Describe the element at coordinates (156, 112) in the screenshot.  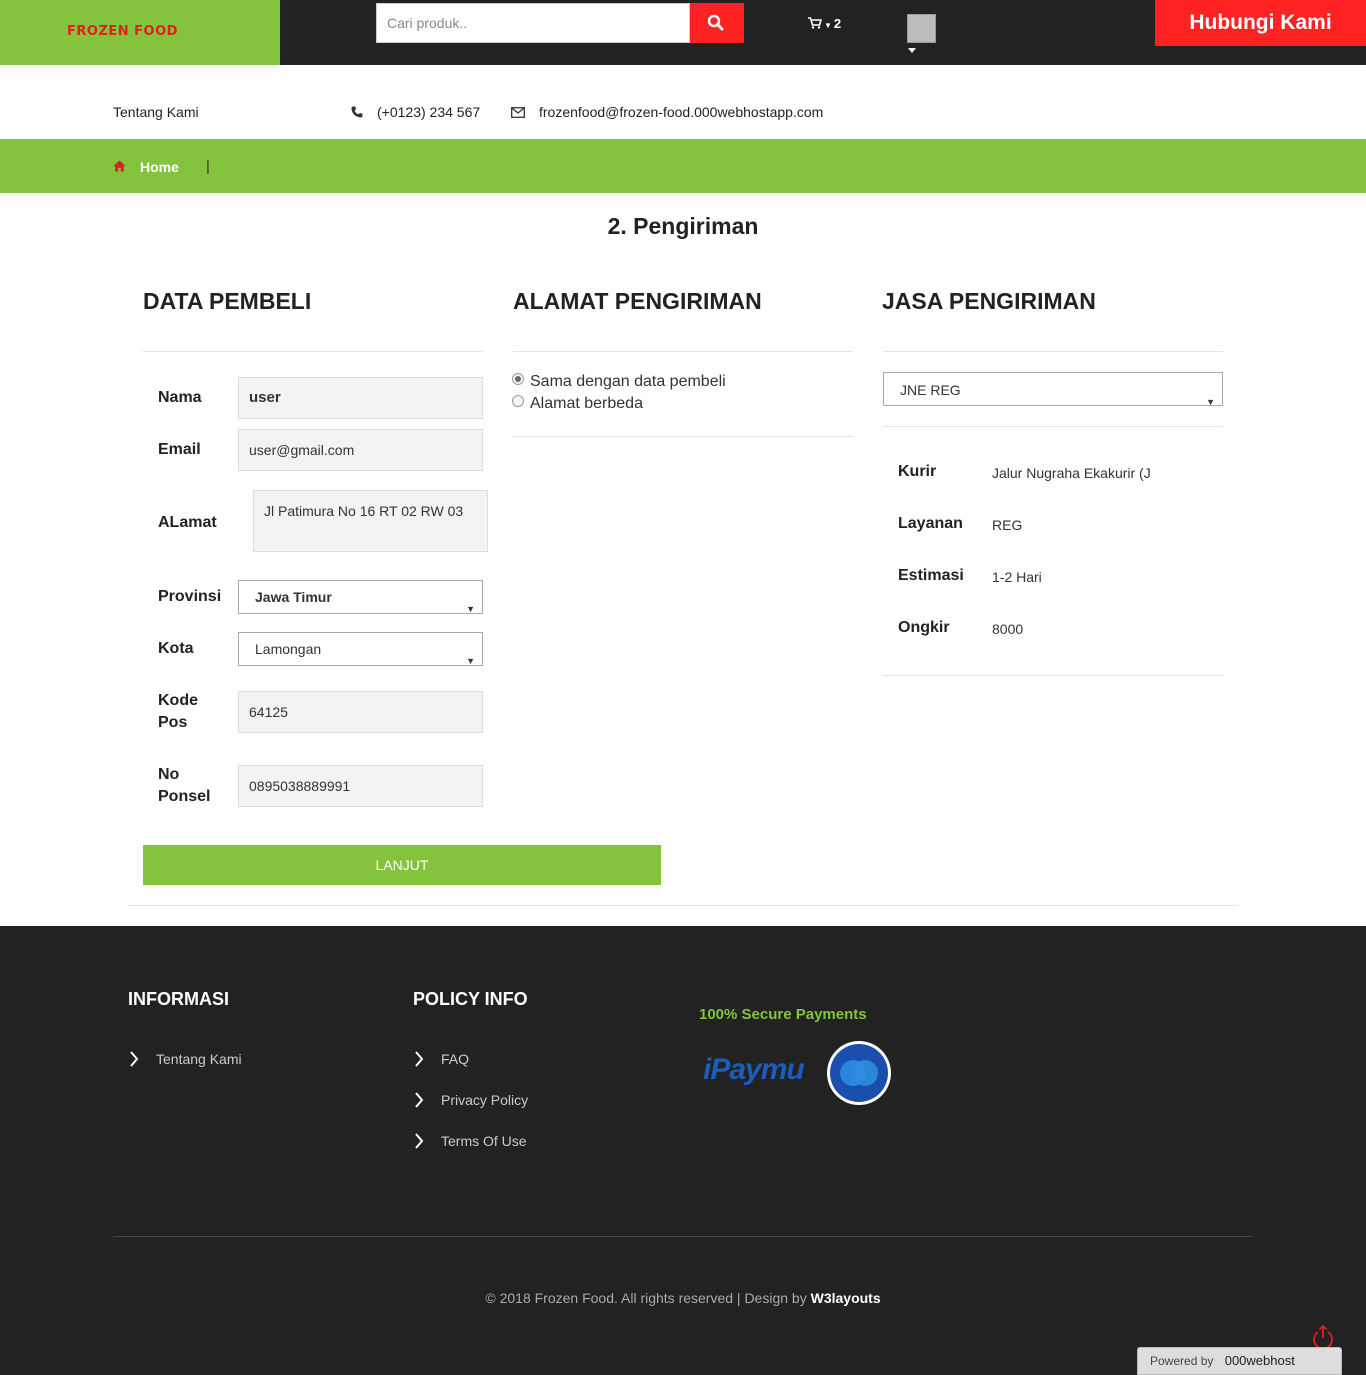
I see `about-link: Tentang Kami` at that location.